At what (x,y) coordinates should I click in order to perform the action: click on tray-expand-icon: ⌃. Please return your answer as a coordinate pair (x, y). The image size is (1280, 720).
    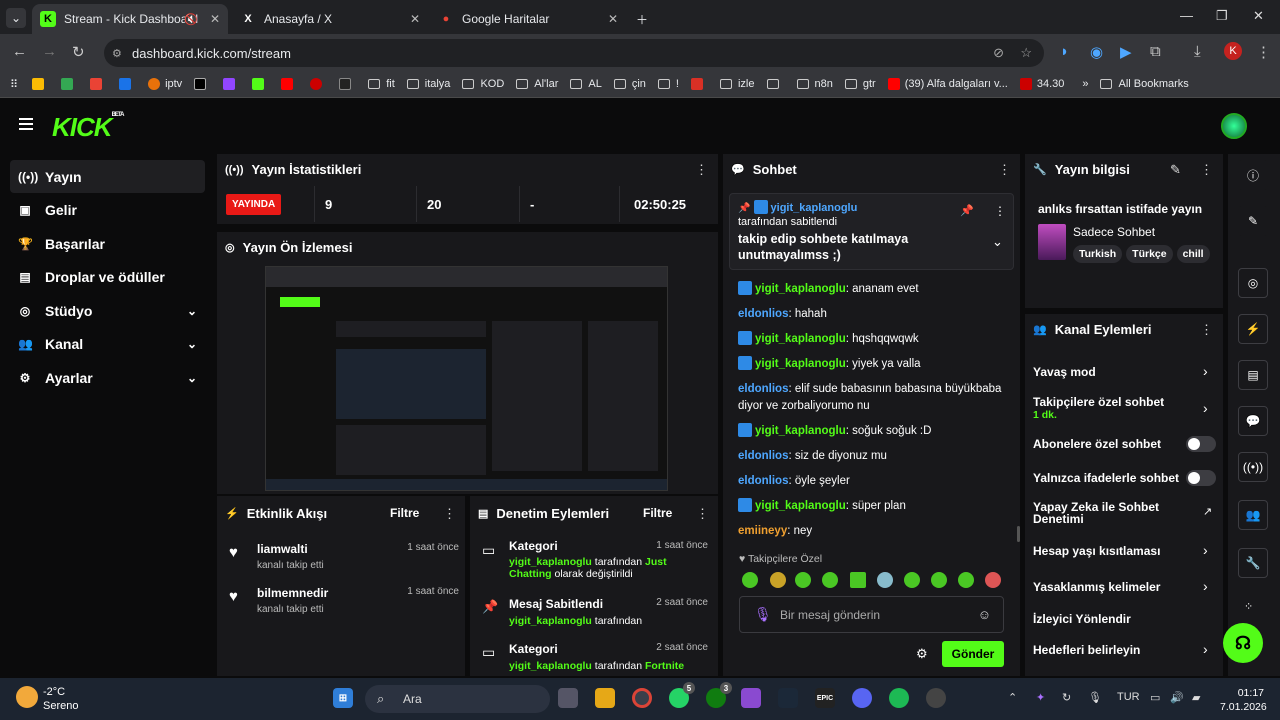
    Looking at the image, I should click on (1012, 697).